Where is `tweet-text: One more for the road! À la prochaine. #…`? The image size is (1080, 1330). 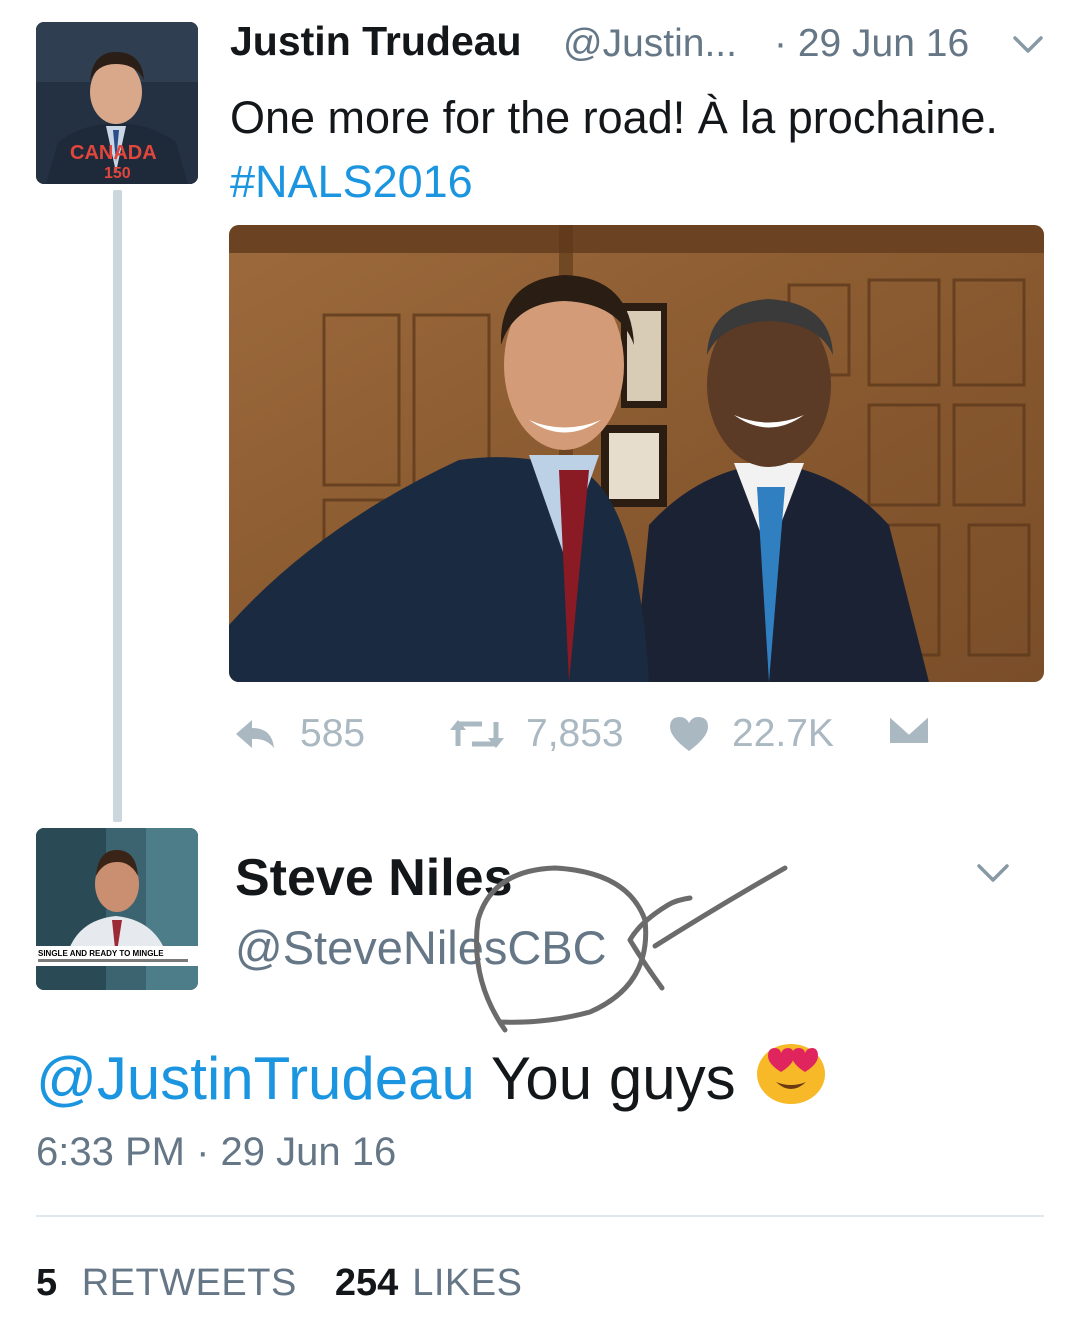
tweet-text: One more for the road! À la prochaine. #… is located at coordinates (640, 150).